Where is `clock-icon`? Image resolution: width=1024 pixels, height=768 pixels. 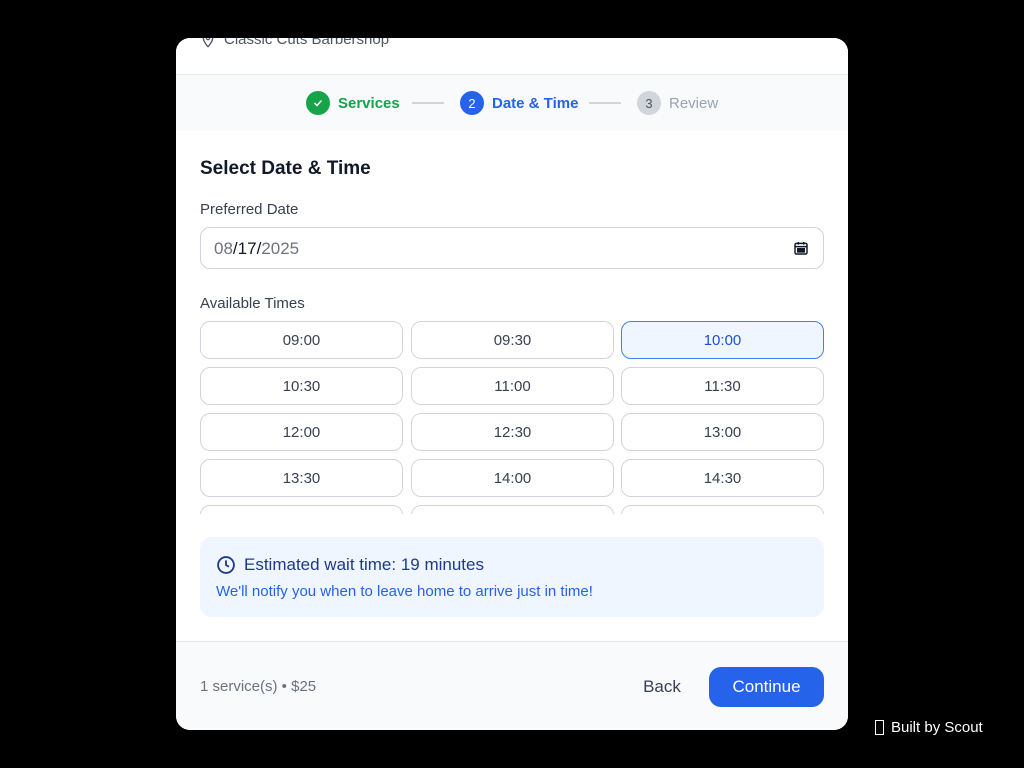
clock-icon is located at coordinates (226, 565).